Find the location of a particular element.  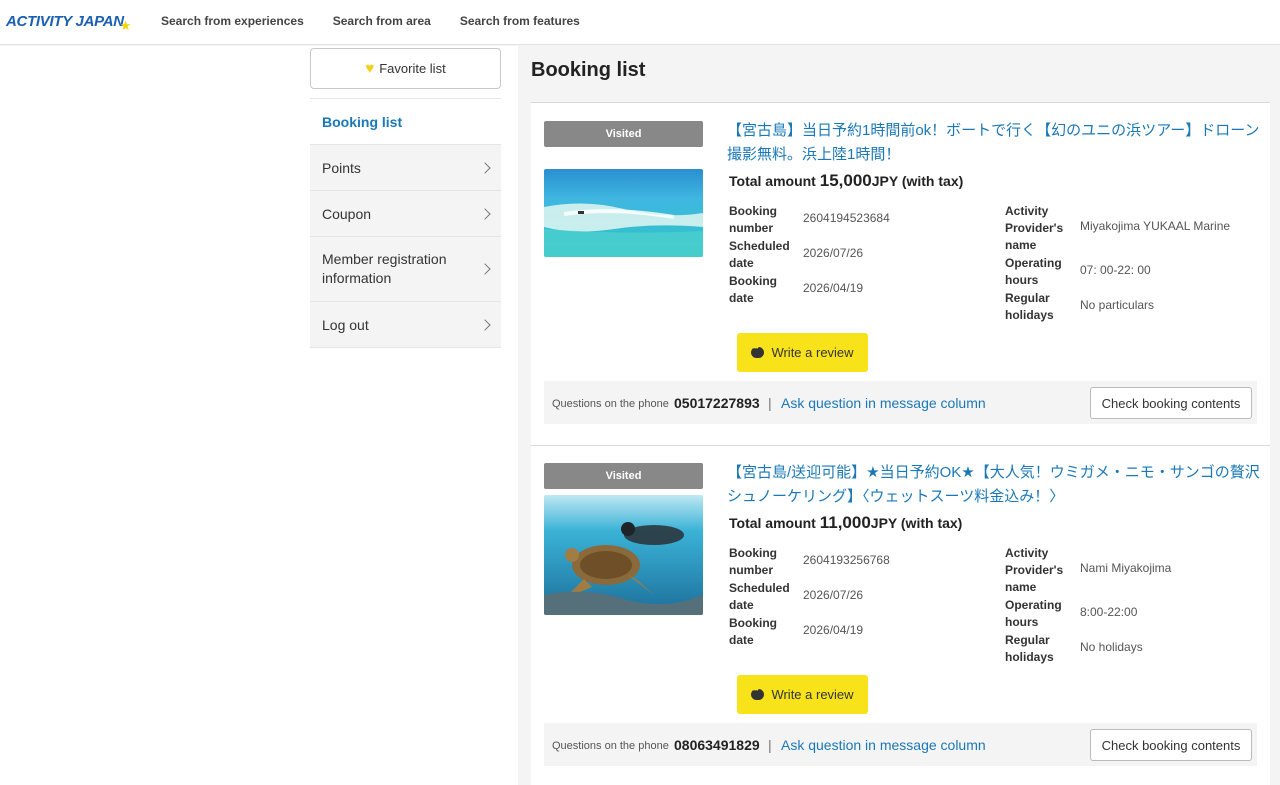

nav-search-area: Search from area is located at coordinates (382, 21).